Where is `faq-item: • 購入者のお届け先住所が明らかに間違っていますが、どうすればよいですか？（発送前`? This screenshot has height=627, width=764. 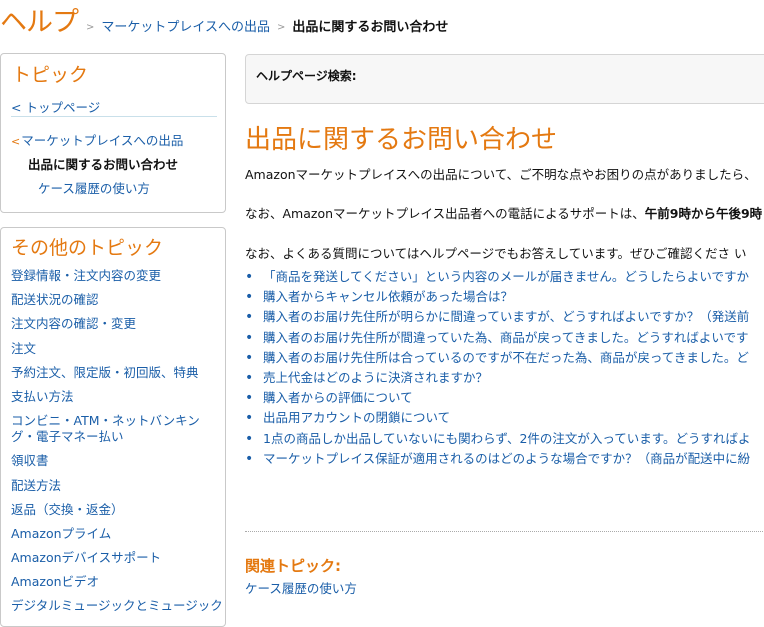
faq-item: • 購入者のお届け先住所が明らかに間違っていますが、どうすればよいですか？（発送前 is located at coordinates (498, 317).